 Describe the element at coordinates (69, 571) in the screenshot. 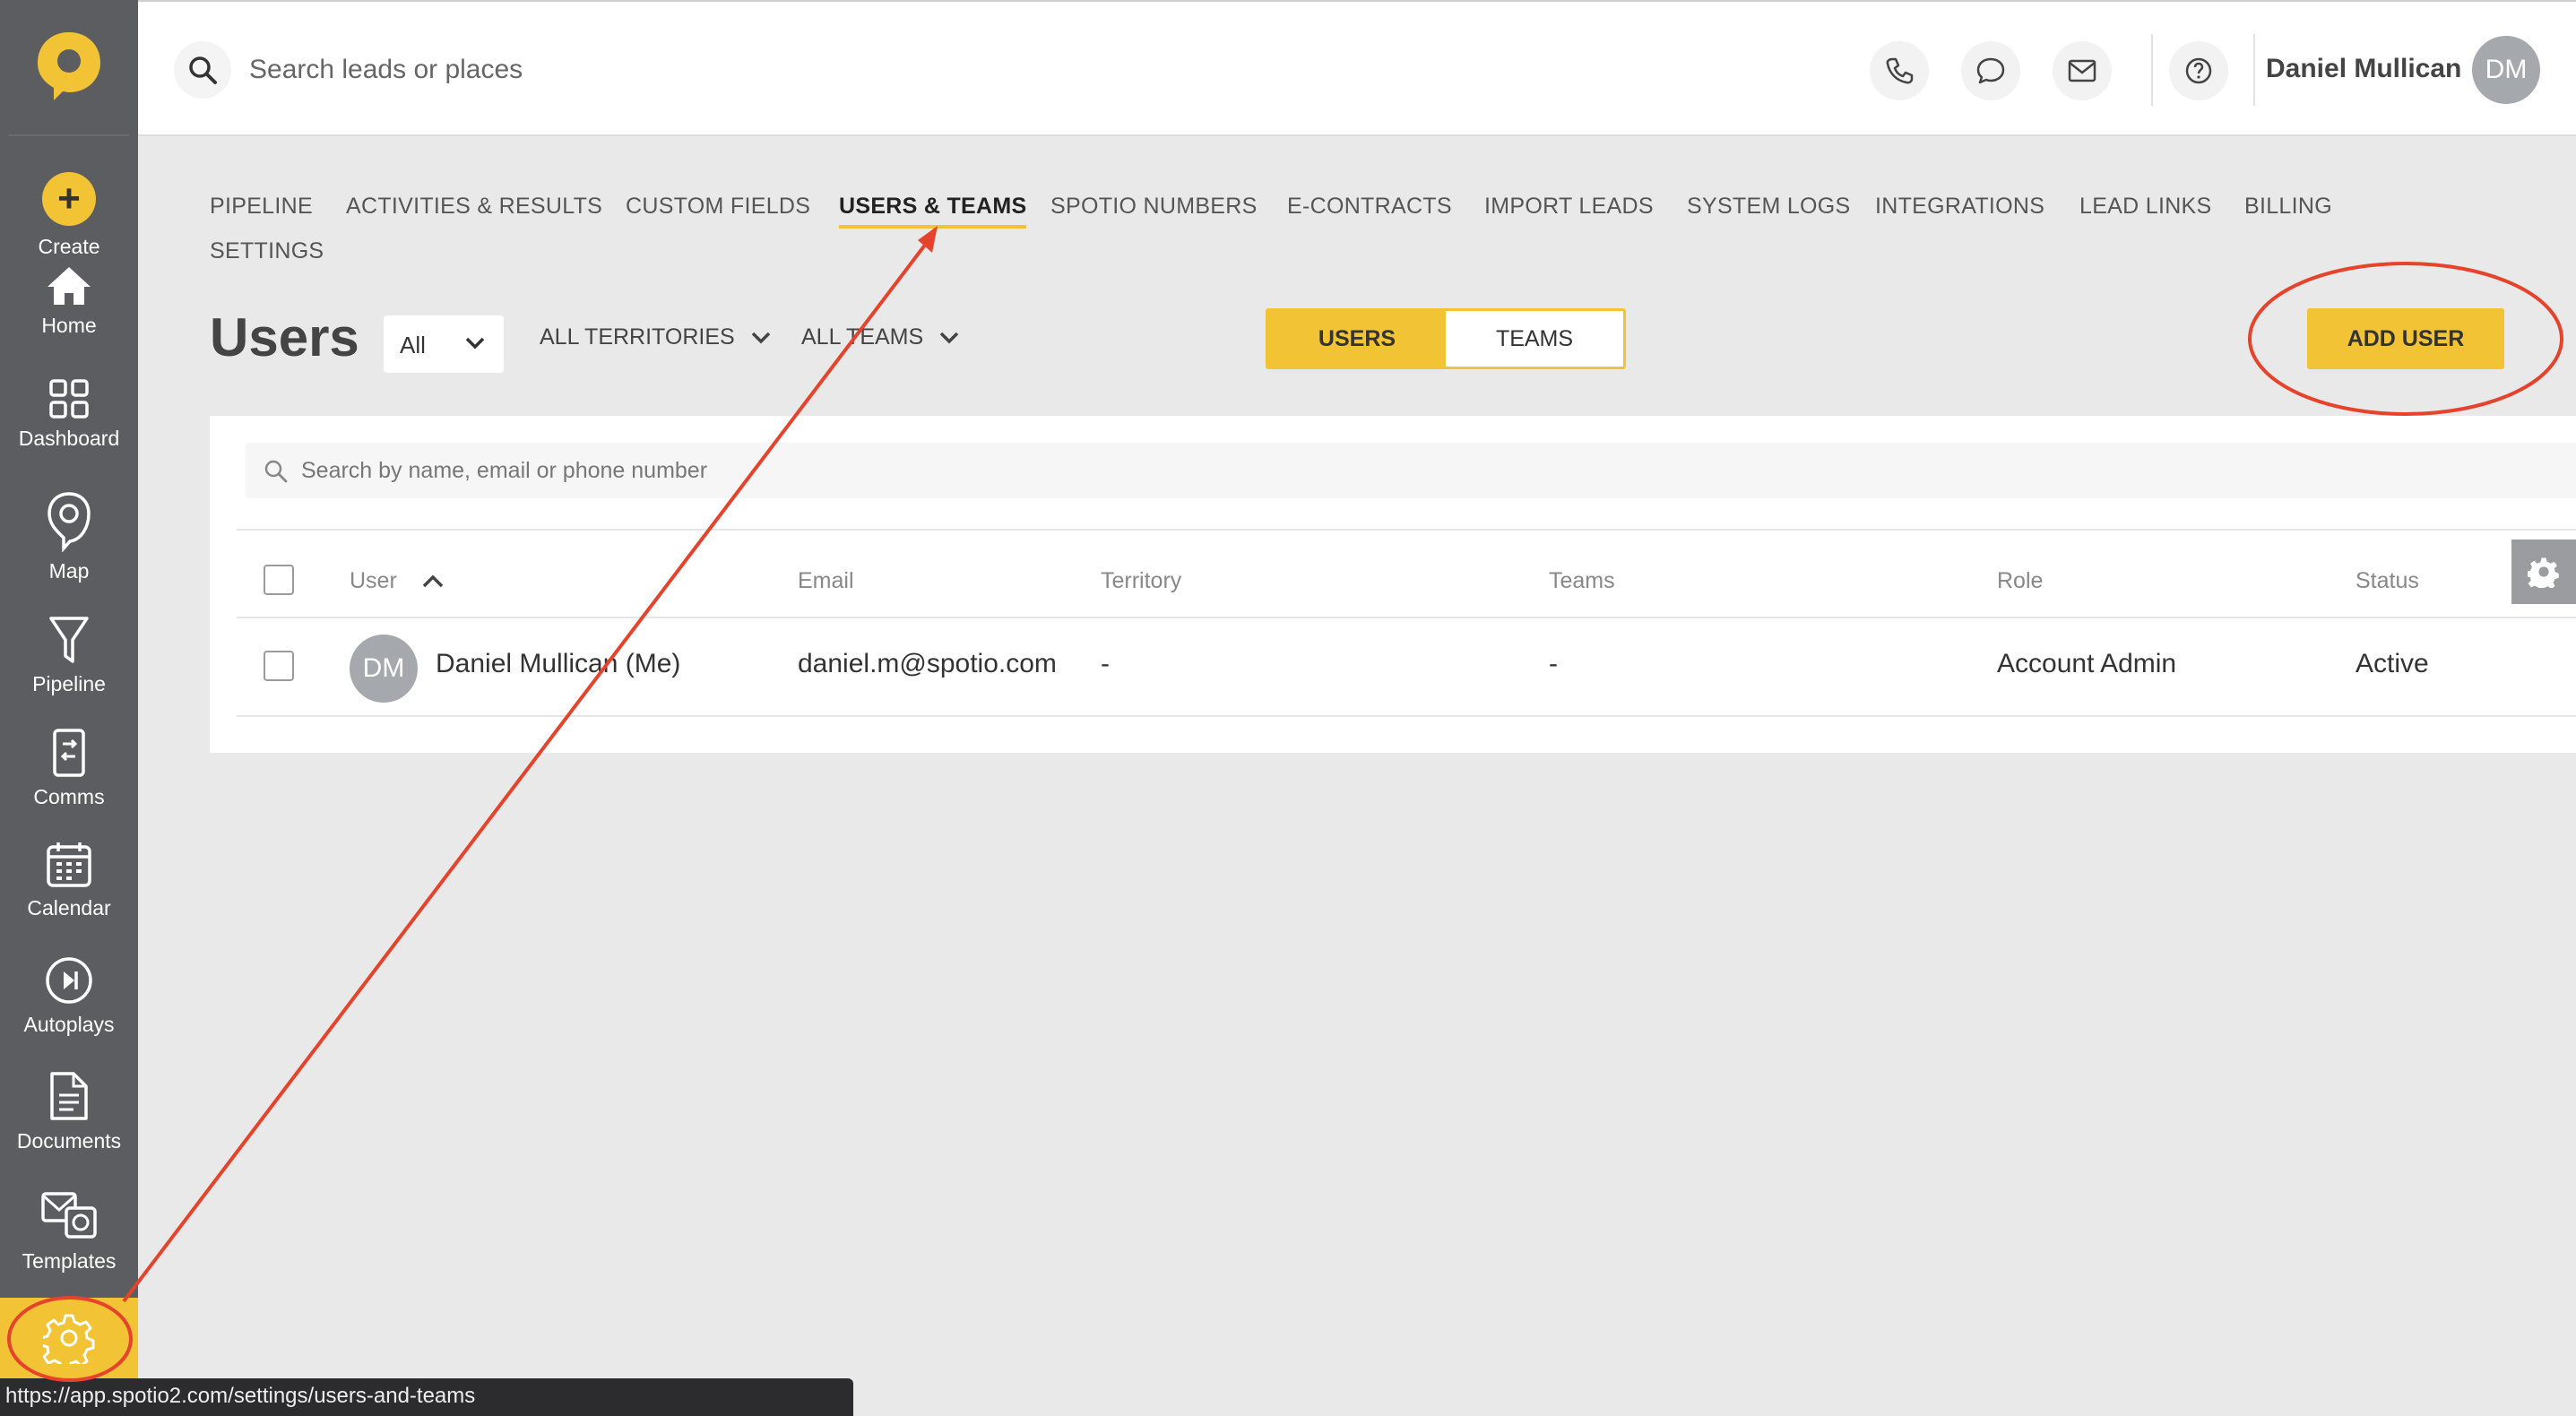

I see `sidebar-item-label: Map` at that location.